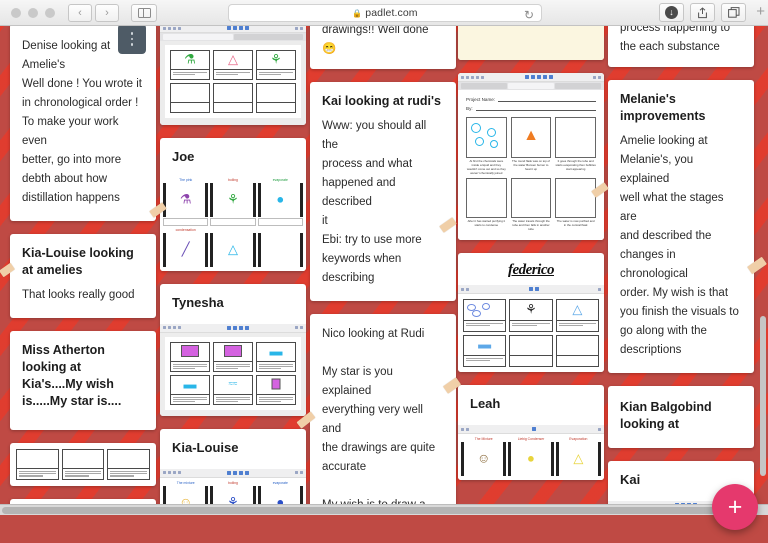 The height and width of the screenshot is (543, 768). I want to click on downloads-button: ↓, so click(671, 12).